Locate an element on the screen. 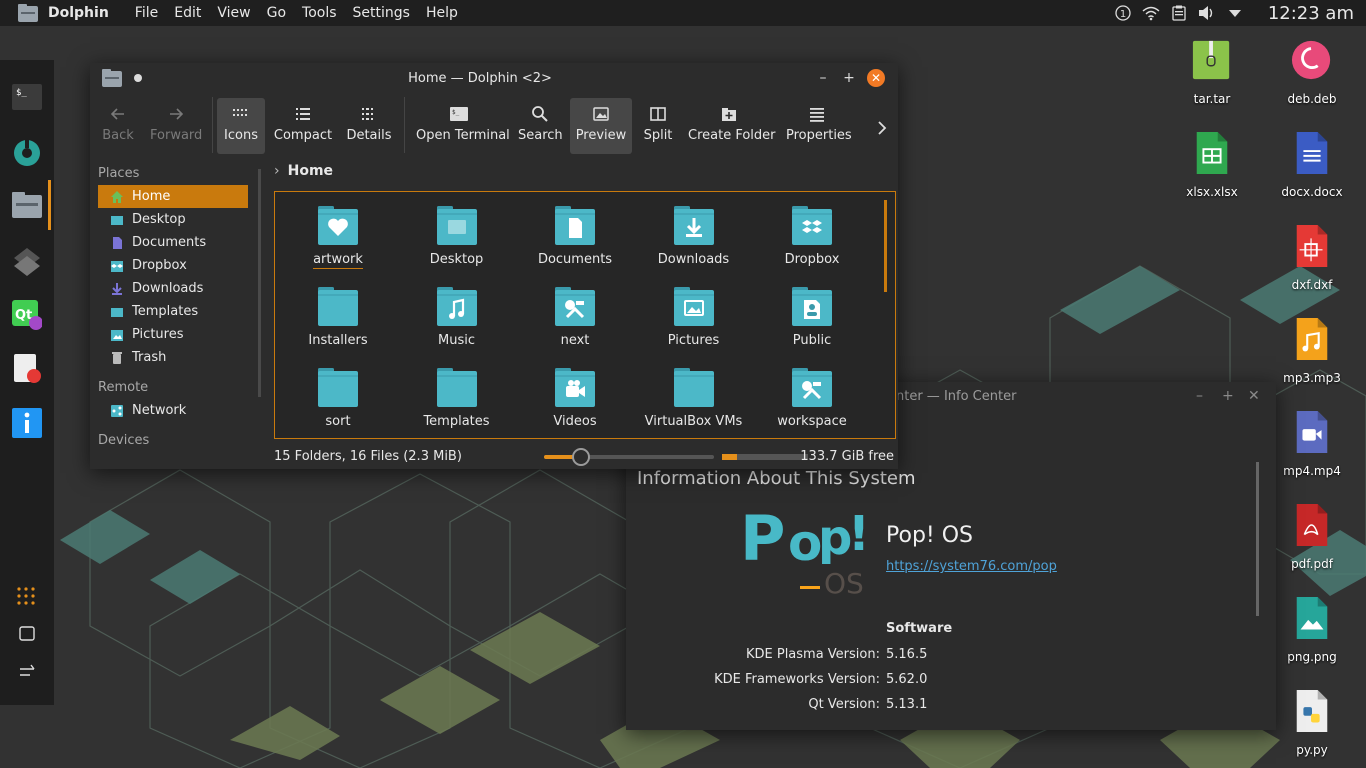 The height and width of the screenshot is (768, 1366). info-close-button: ✕ is located at coordinates (1254, 396).